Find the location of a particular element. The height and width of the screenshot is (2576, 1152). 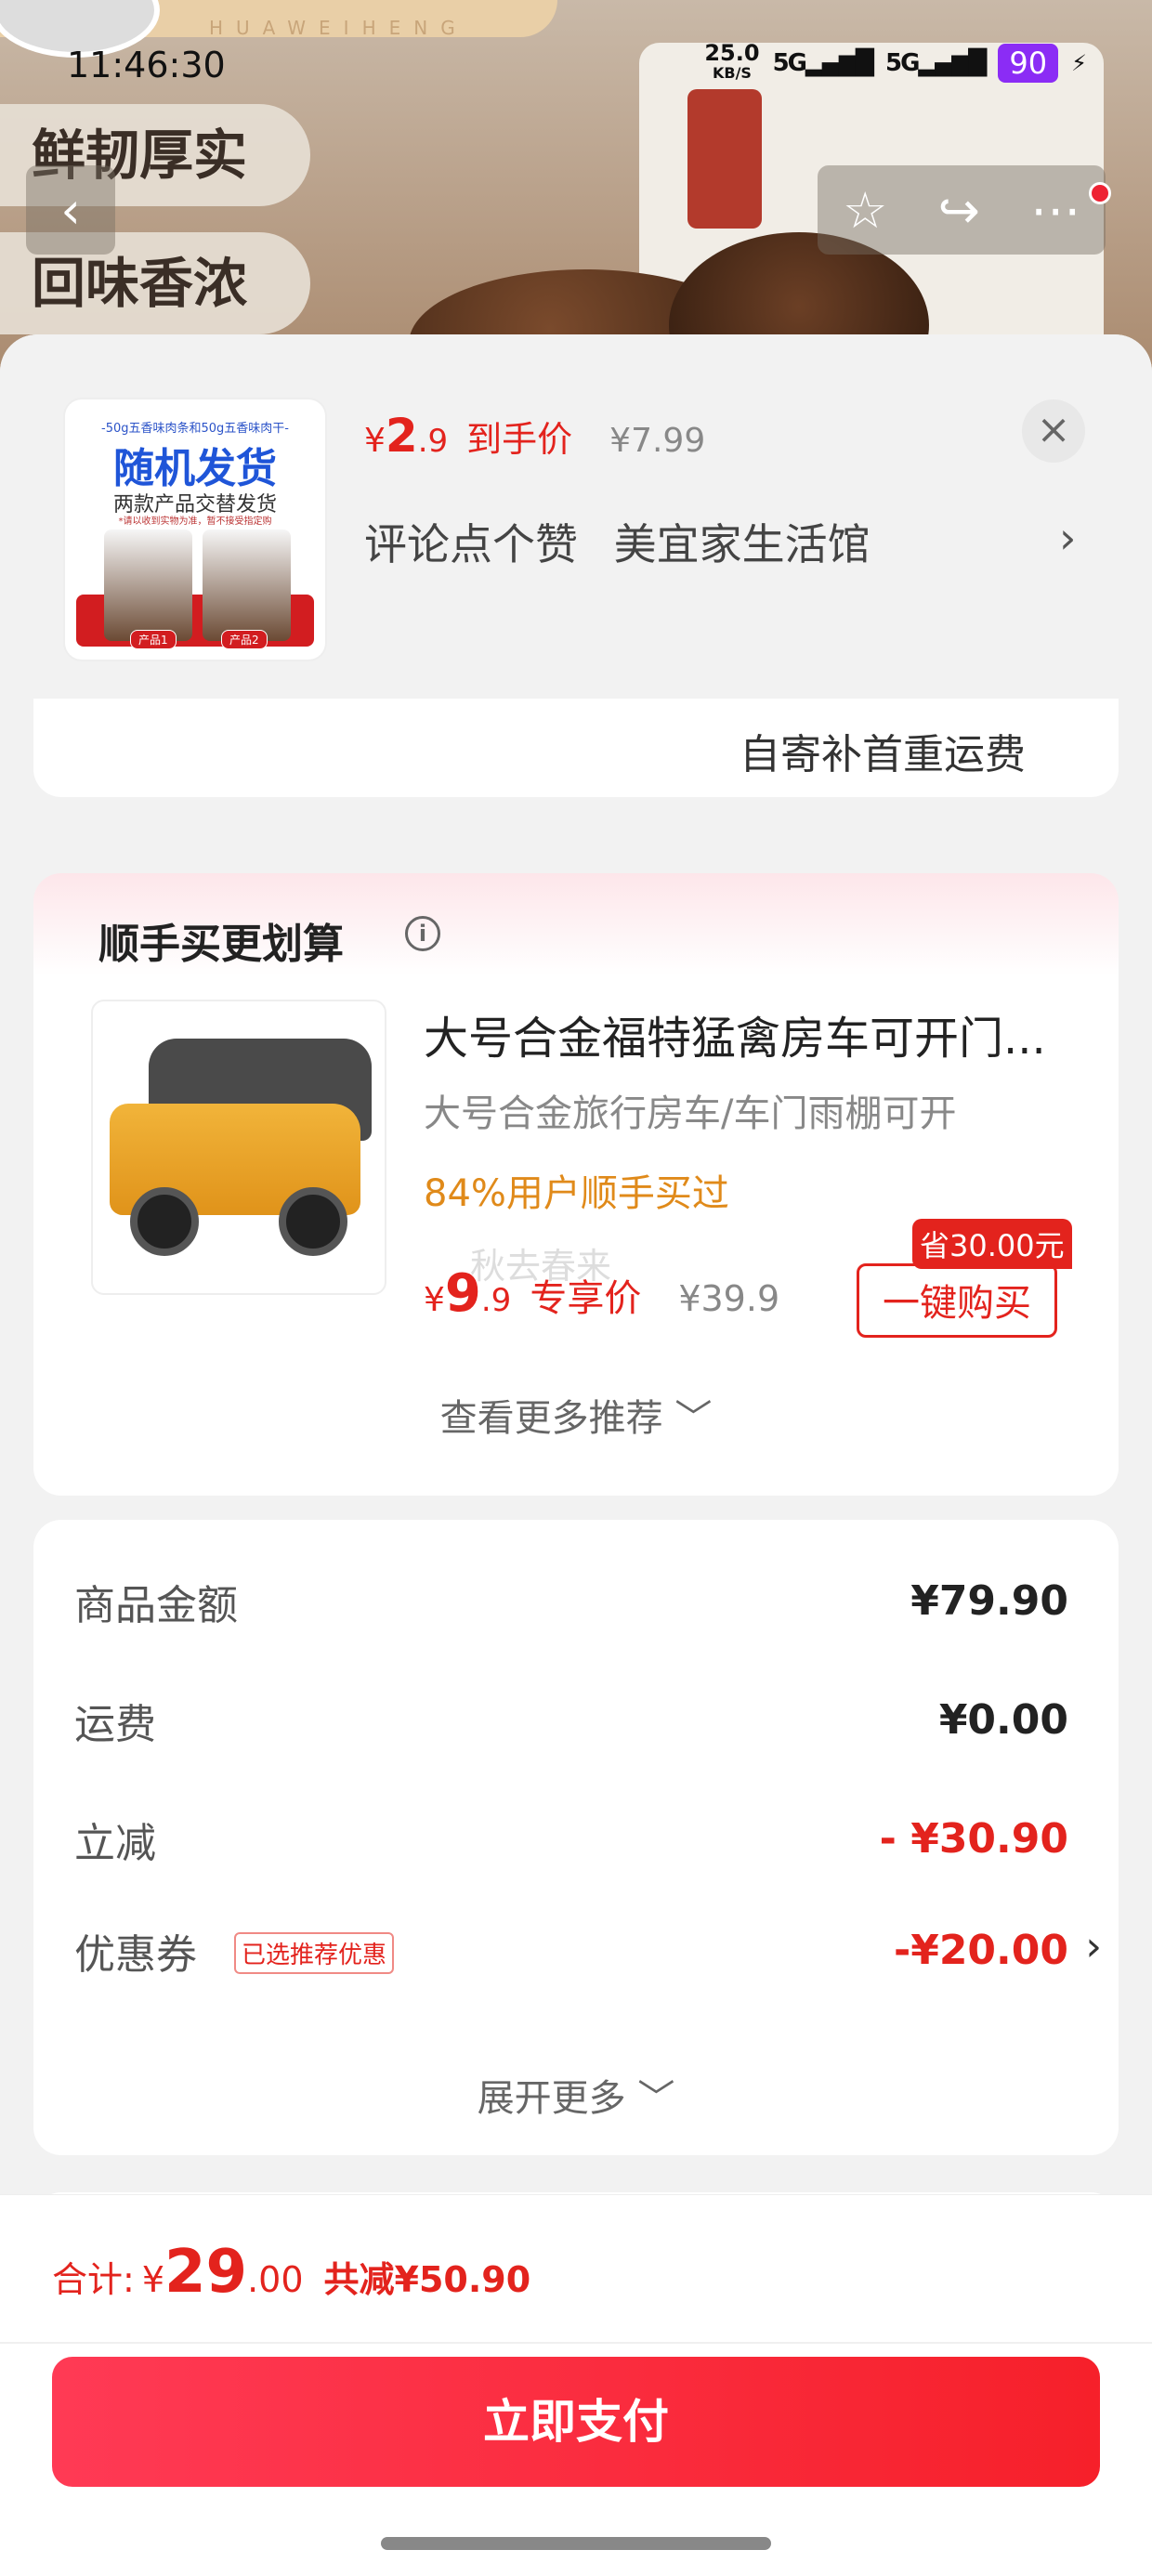

thumb-title: 随机发货 is located at coordinates (195, 468).